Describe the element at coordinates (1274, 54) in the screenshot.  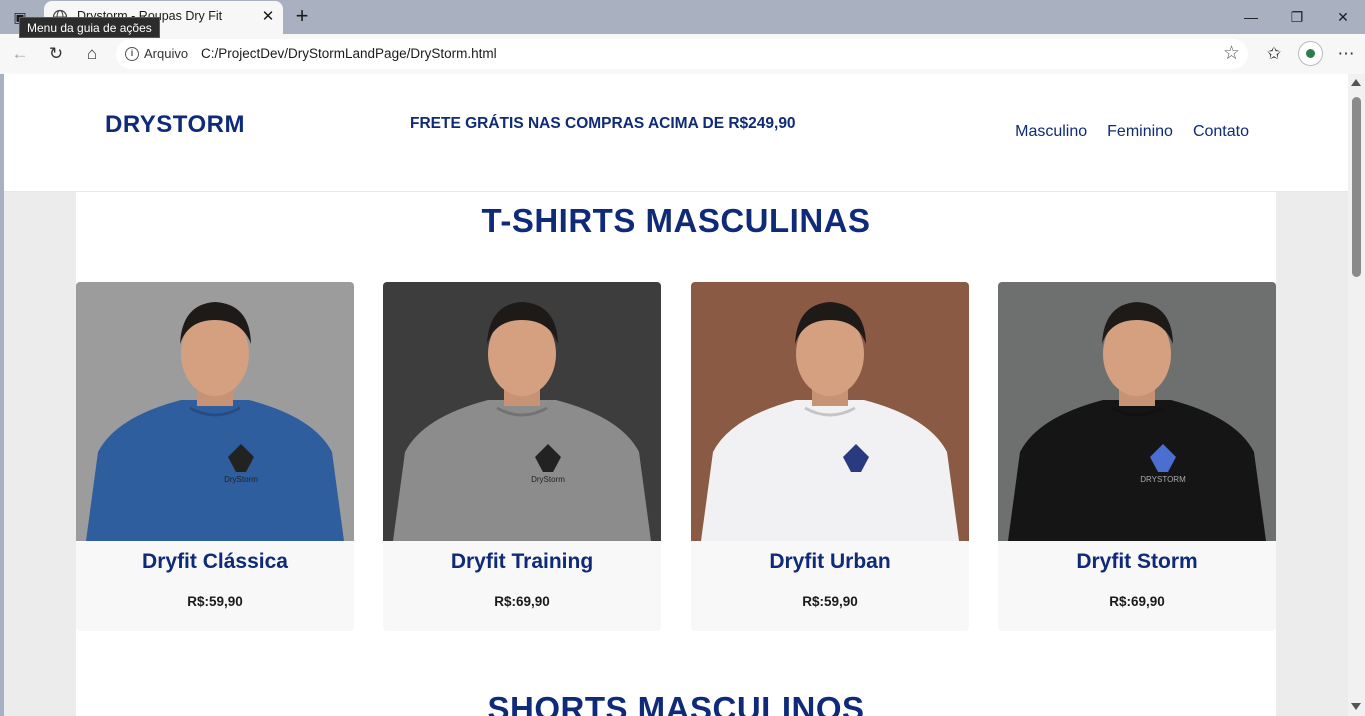
I see `favorites-icon: ✩` at that location.